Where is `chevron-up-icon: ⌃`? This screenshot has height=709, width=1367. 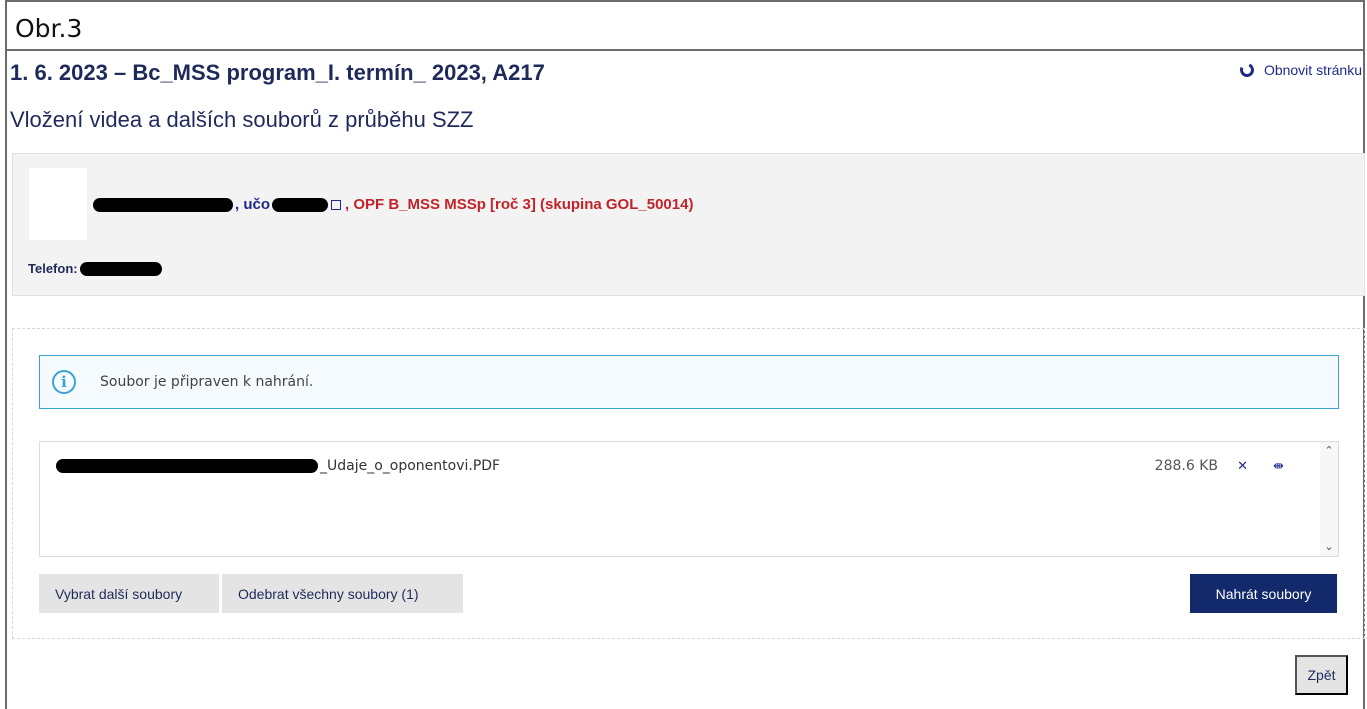 chevron-up-icon: ⌃ is located at coordinates (1329, 451).